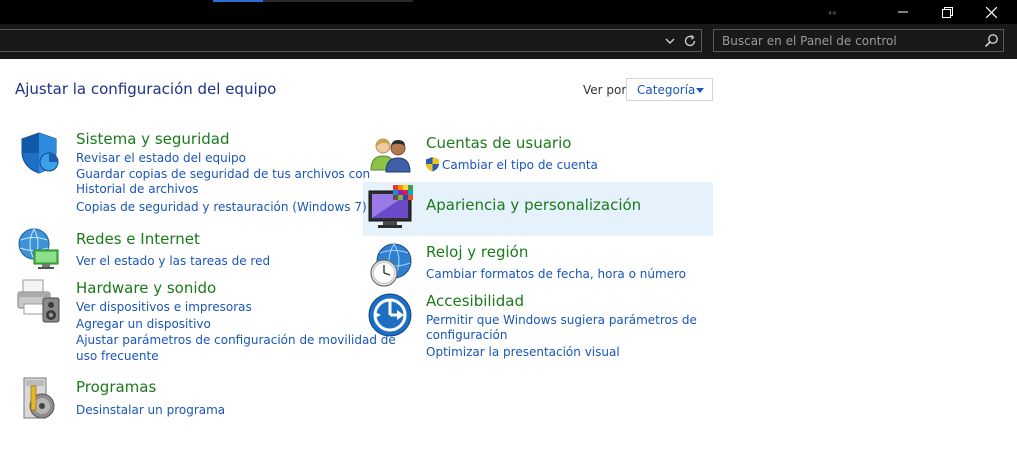 The height and width of the screenshot is (449, 1017). What do you see at coordinates (475, 301) in the screenshot?
I see `category-heading-accessibility: Accesibilidad` at bounding box center [475, 301].